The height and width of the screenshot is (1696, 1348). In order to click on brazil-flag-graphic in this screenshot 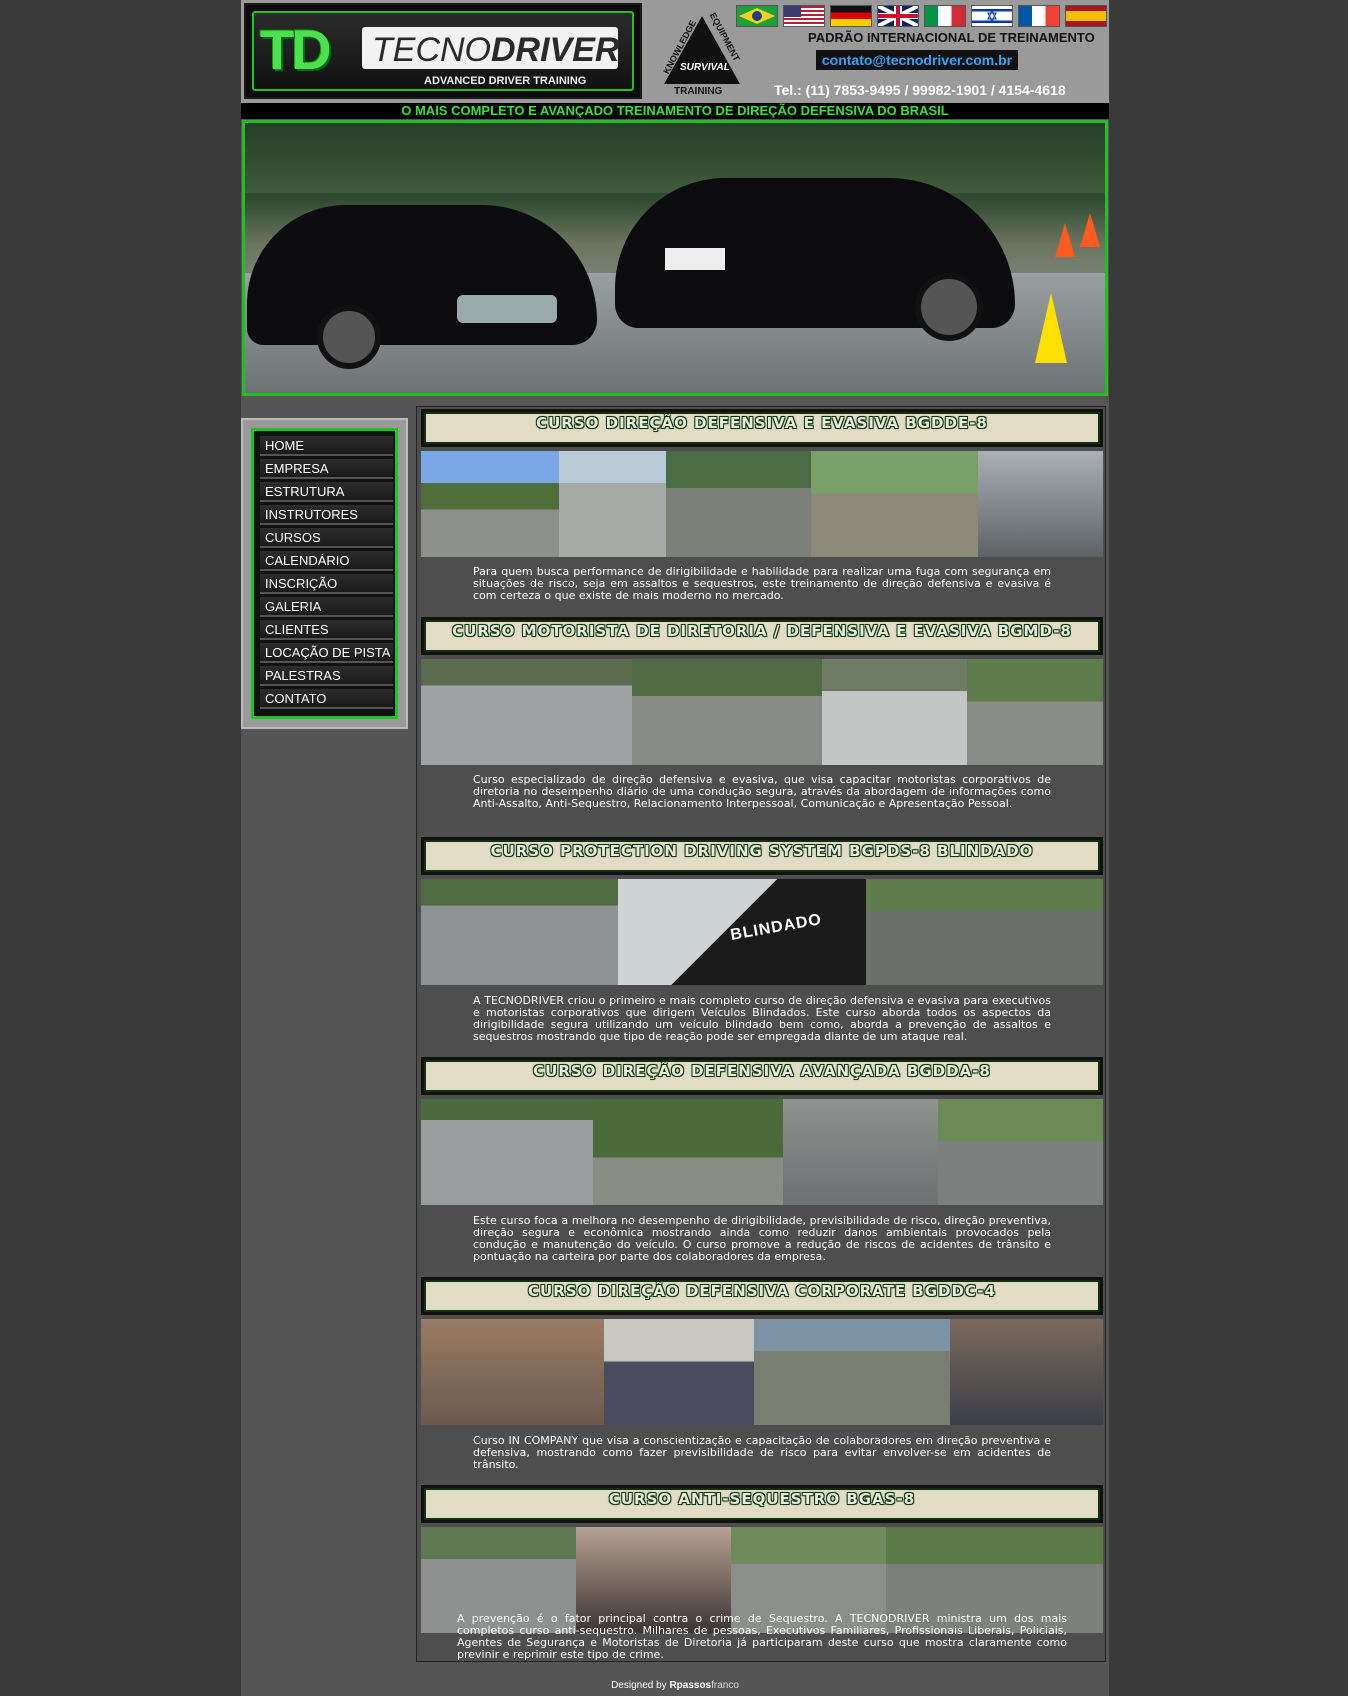, I will do `click(757, 16)`.